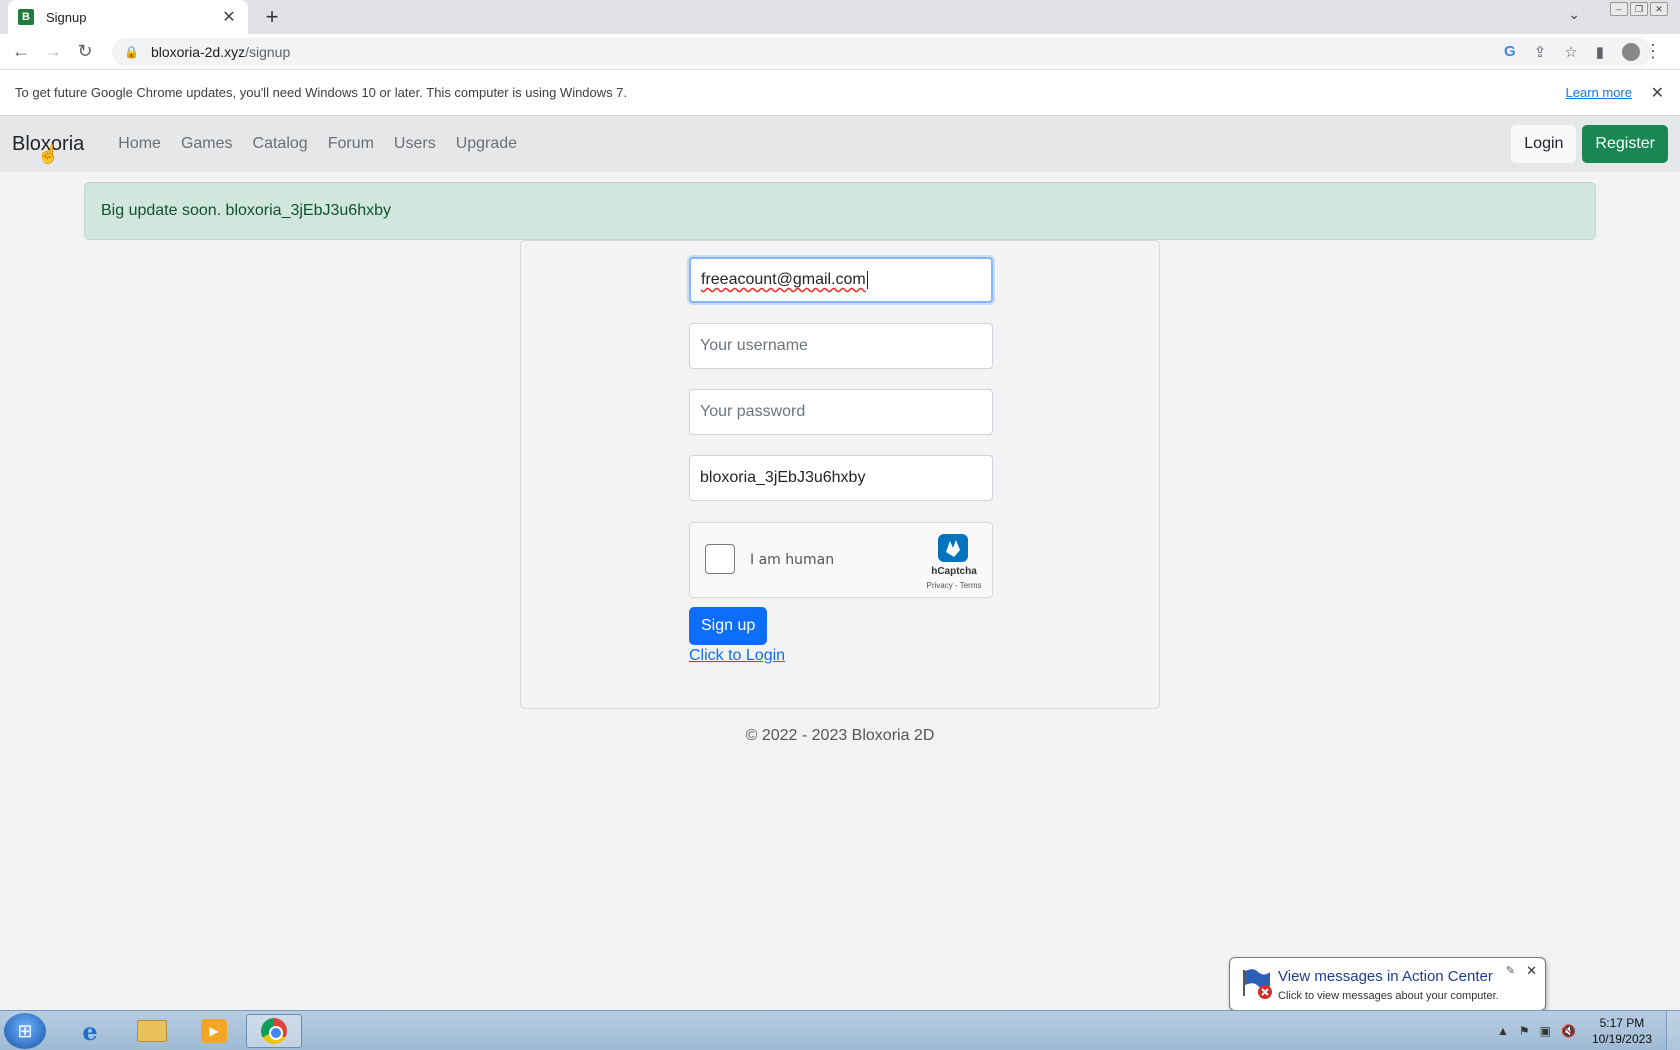  I want to click on side-panel-icon: ▮, so click(1600, 52).